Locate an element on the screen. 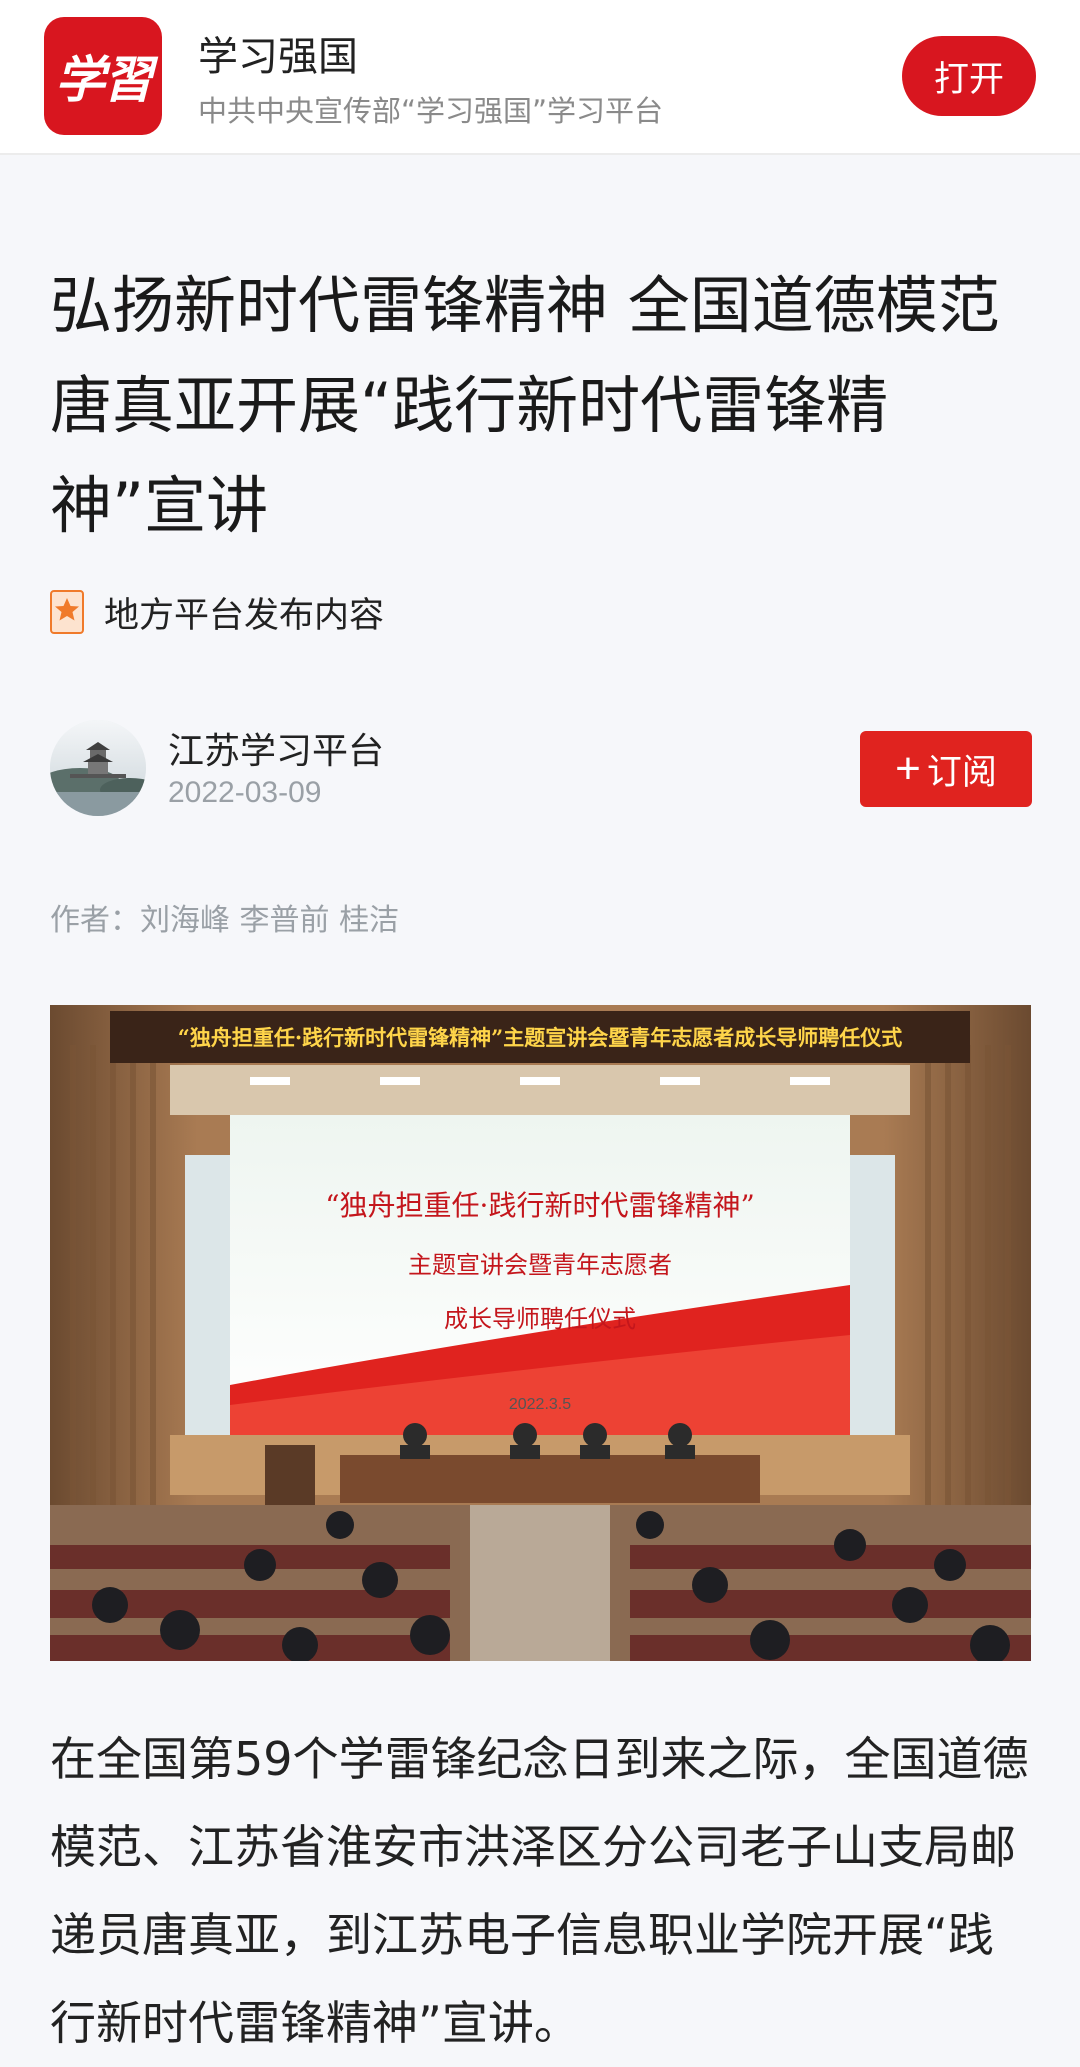  app-subtitle: 中共中央宣传部“学习强国”学习平台 is located at coordinates (431, 111).